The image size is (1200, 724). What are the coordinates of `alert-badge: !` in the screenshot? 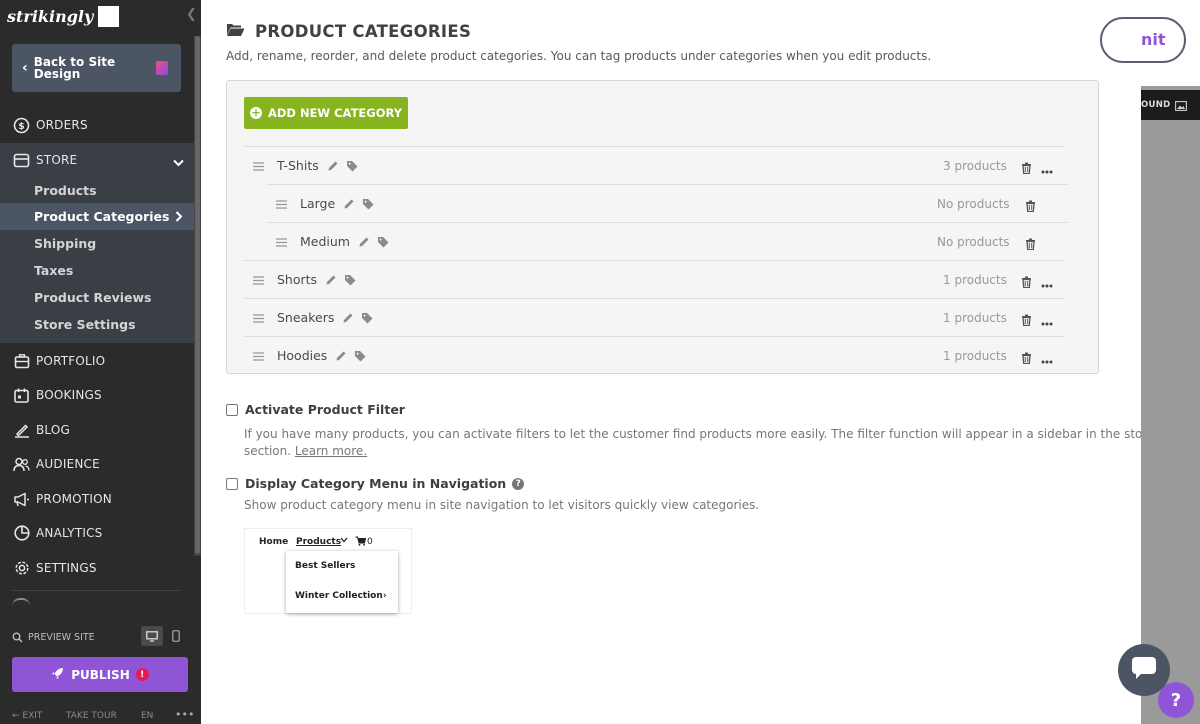 It's located at (142, 674).